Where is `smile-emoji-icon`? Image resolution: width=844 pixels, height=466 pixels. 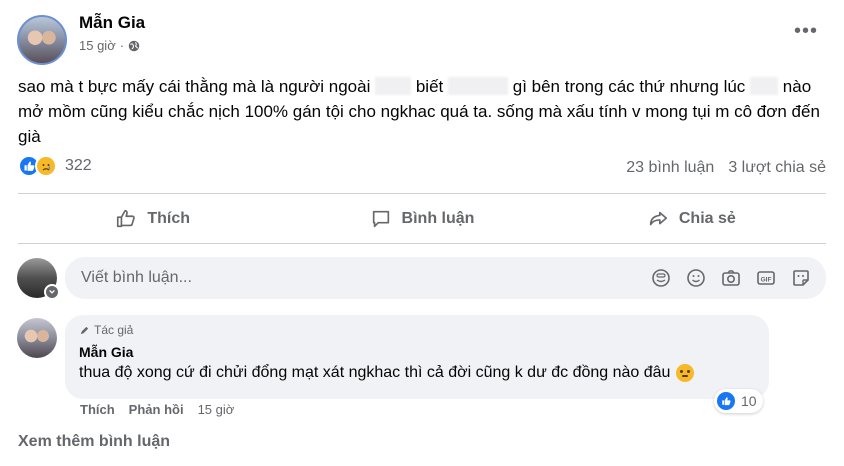 smile-emoji-icon is located at coordinates (685, 373).